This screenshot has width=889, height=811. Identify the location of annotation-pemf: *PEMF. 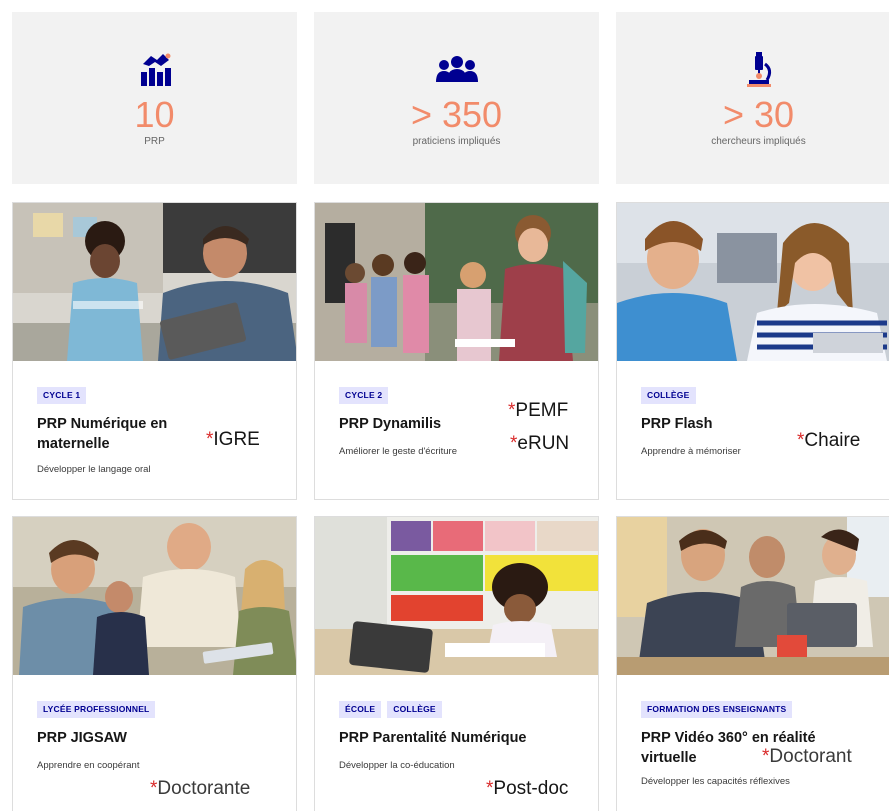
(538, 410).